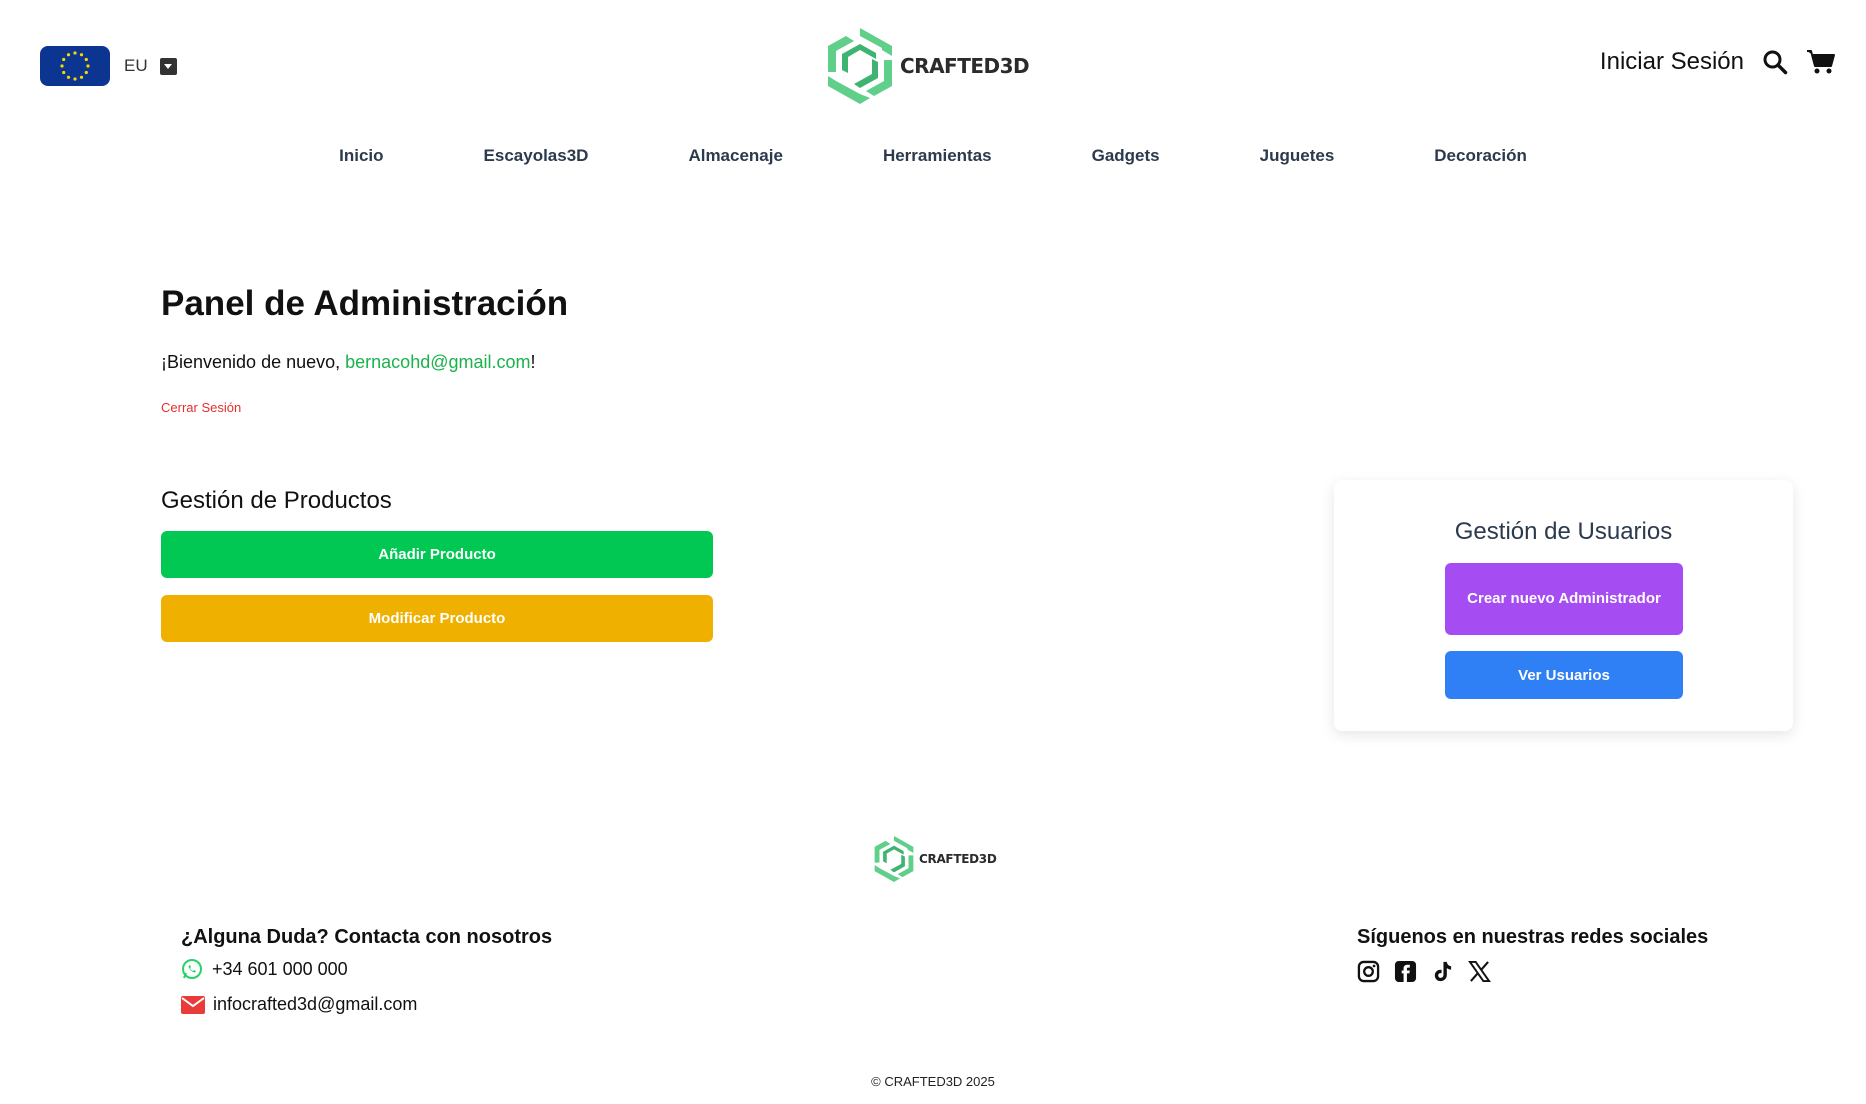 This screenshot has height=1104, width=1866. I want to click on social-title: Síguenos en nuestras redes sociales, so click(1533, 937).